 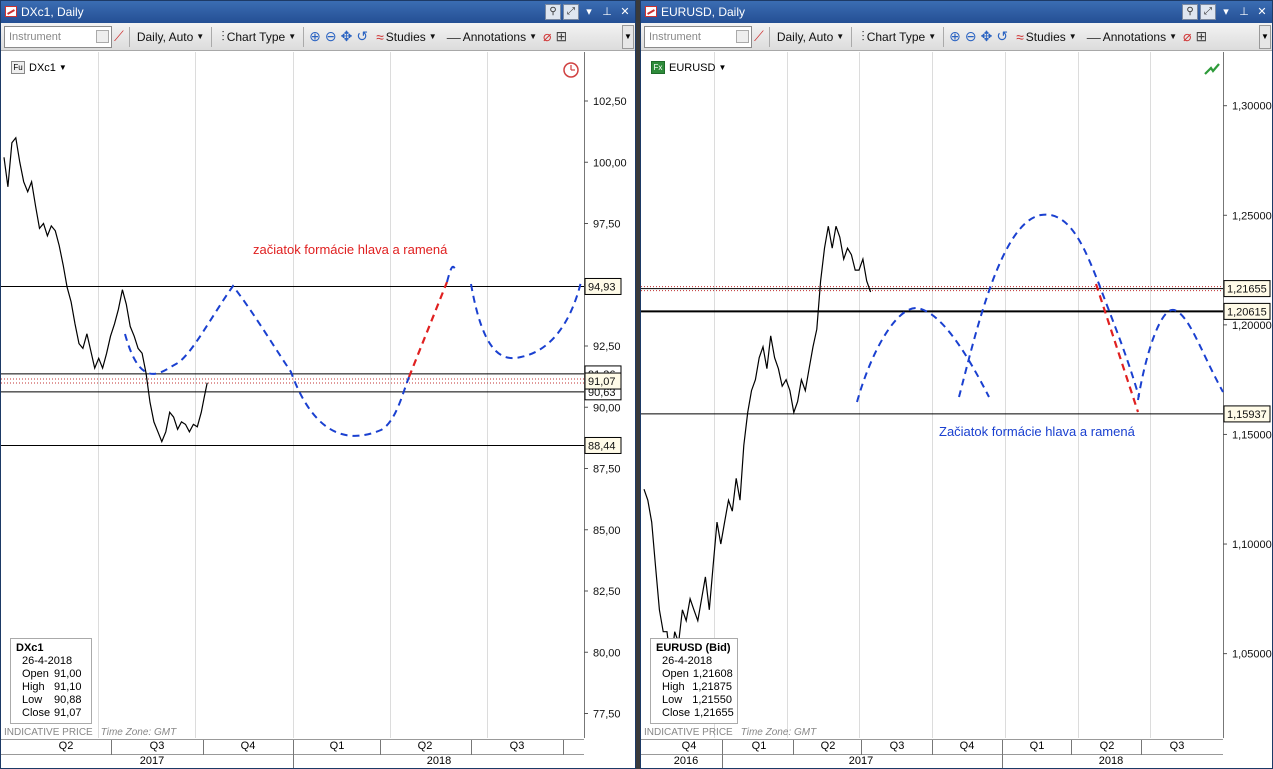 What do you see at coordinates (165, 36) in the screenshot?
I see `interval-label: Daily, Auto` at bounding box center [165, 36].